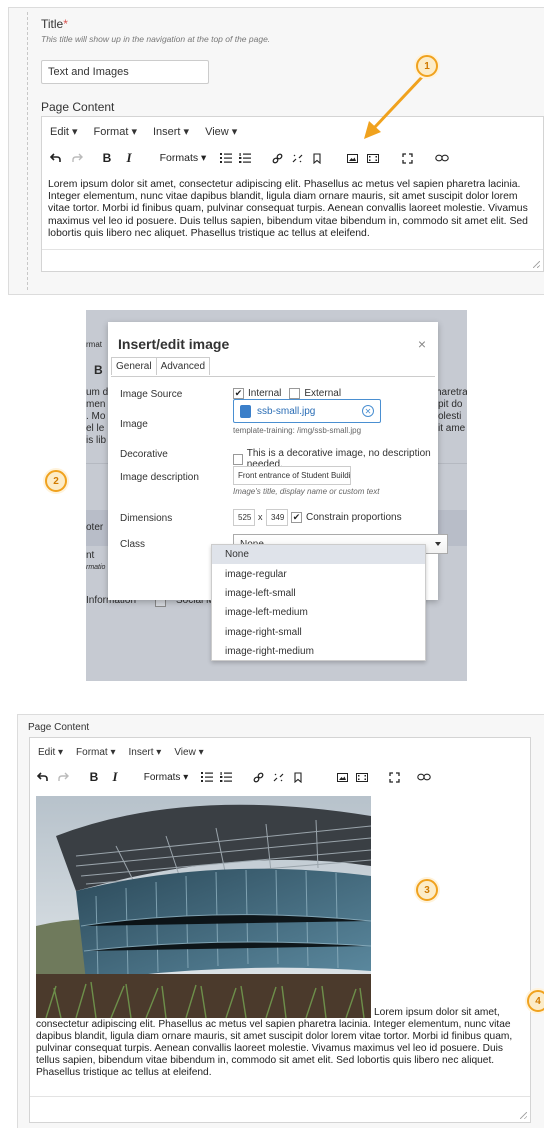 Image resolution: width=544 pixels, height=1128 pixels. Describe the element at coordinates (450, 416) in the screenshot. I see `bg-right-line-3: olesti` at that location.